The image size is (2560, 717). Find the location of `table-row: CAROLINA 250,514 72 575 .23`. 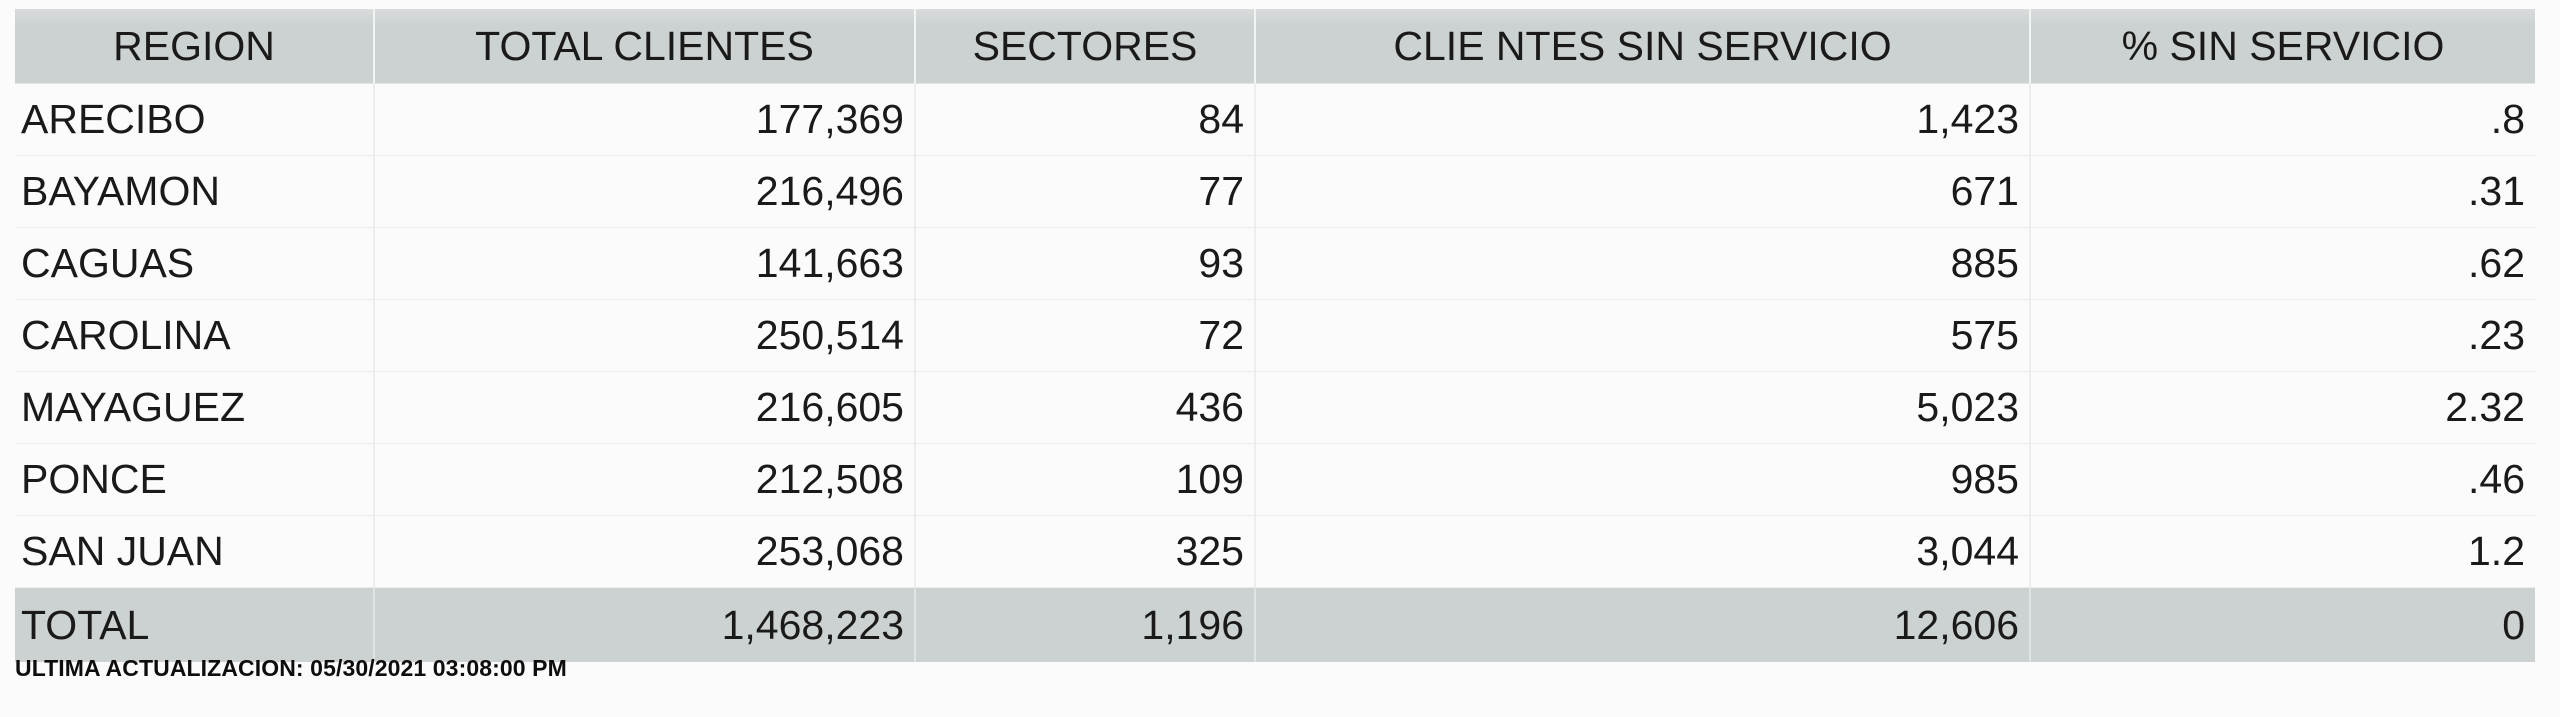

table-row: CAROLINA 250,514 72 575 .23 is located at coordinates (1275, 335).